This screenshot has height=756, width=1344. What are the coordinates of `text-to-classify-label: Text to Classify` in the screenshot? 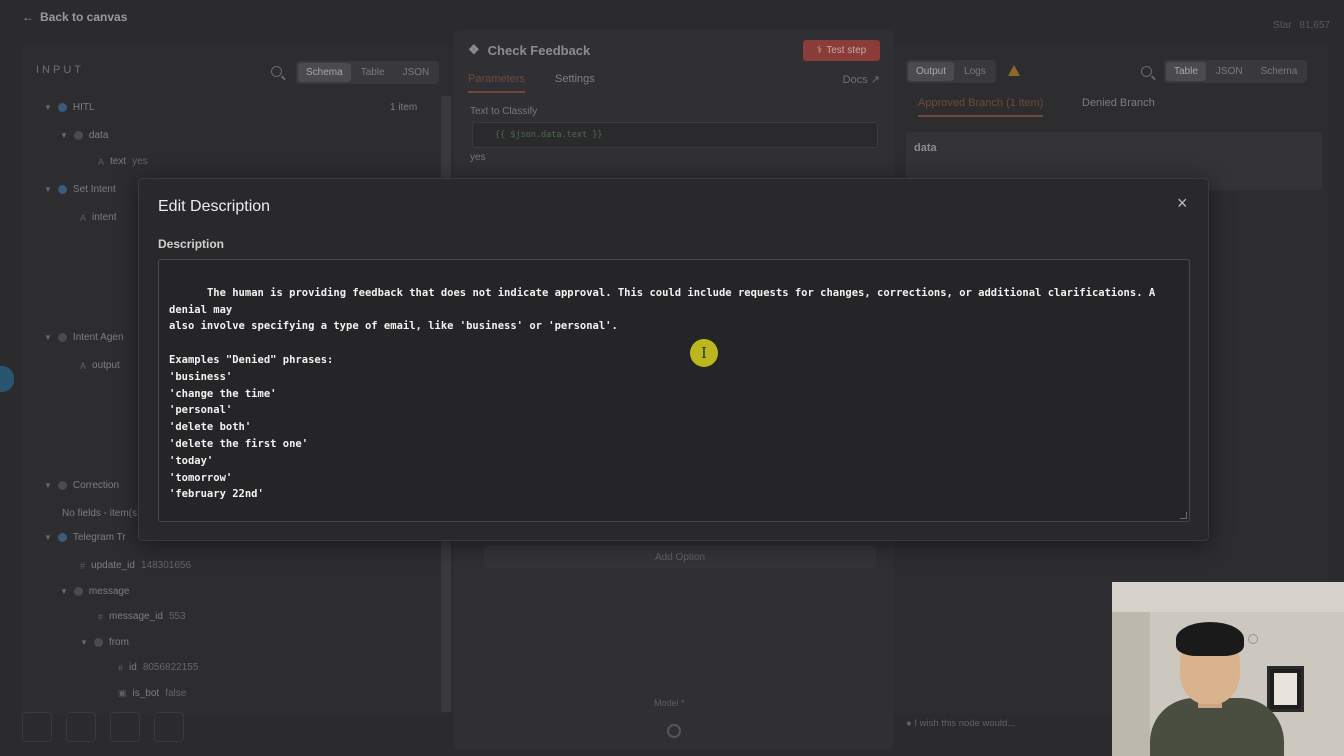 It's located at (504, 111).